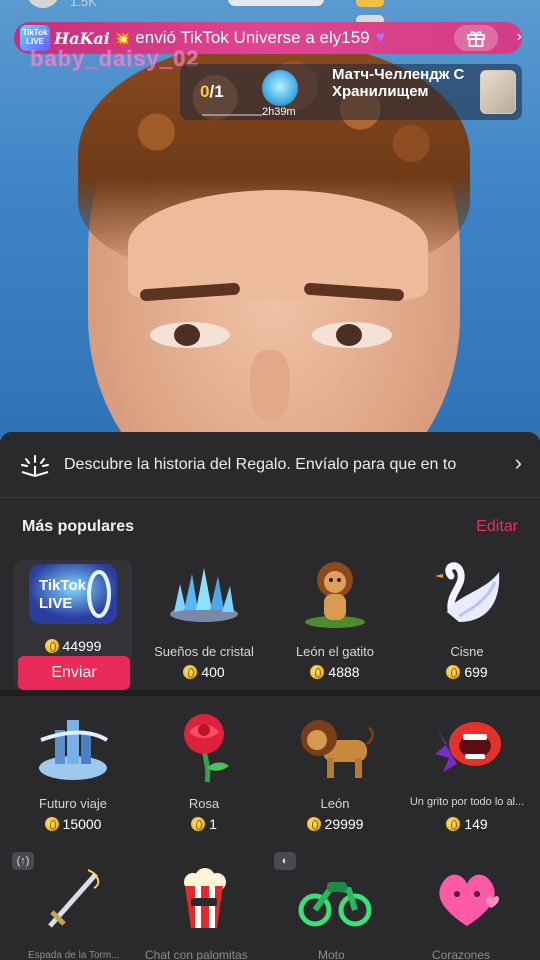  What do you see at coordinates (212, 91) in the screenshot?
I see `match-progress: 0/1` at bounding box center [212, 91].